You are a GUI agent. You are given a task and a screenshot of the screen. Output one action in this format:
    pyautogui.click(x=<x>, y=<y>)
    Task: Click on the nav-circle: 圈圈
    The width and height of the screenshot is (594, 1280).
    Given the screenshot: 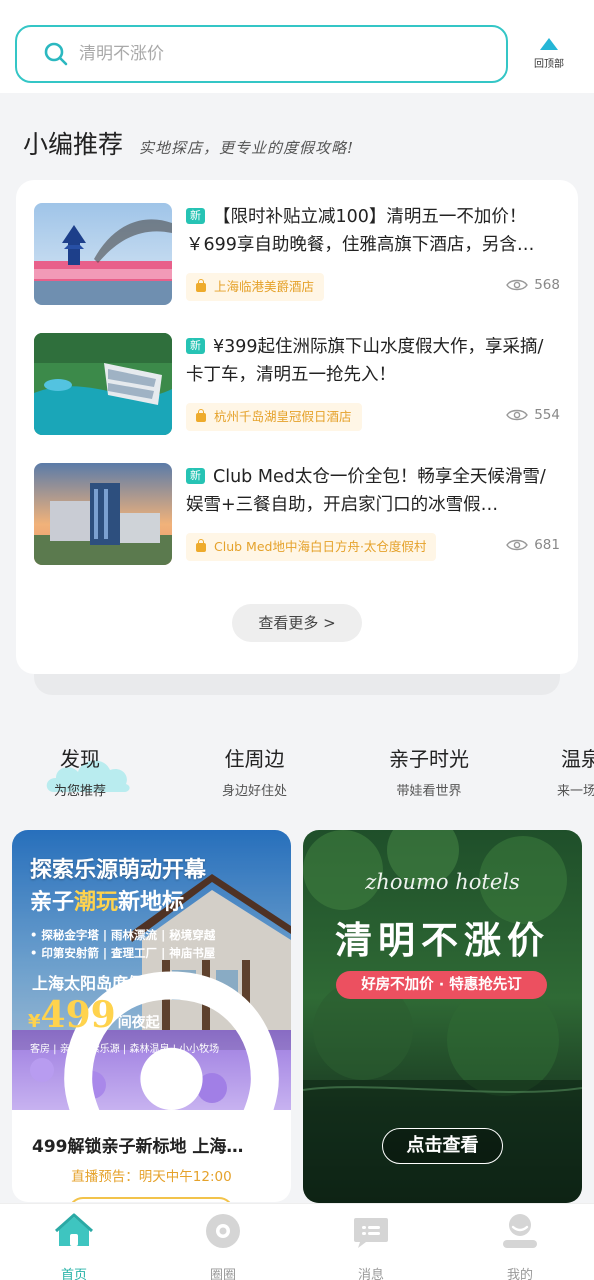 What is the action you would take?
    pyautogui.click(x=223, y=1246)
    